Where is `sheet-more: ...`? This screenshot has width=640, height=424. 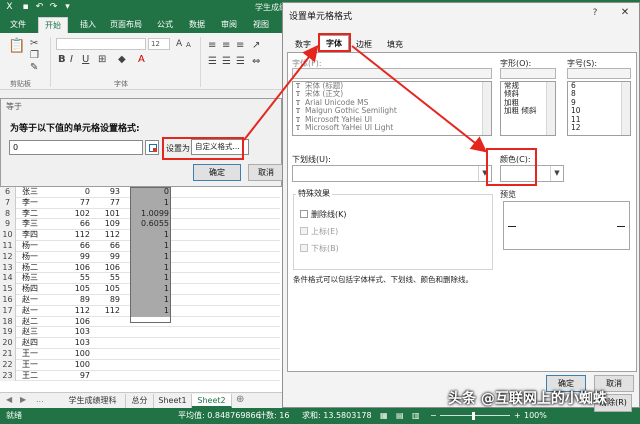
sheet-more: ... is located at coordinates (40, 399).